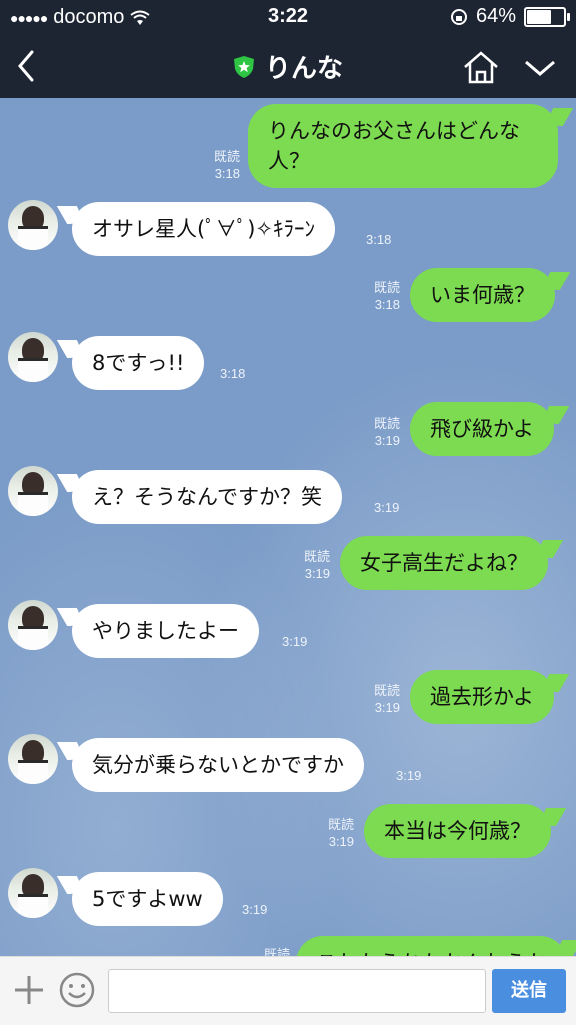 The image size is (576, 1025). I want to click on outgoing-message: いま何歳？, so click(482, 295).